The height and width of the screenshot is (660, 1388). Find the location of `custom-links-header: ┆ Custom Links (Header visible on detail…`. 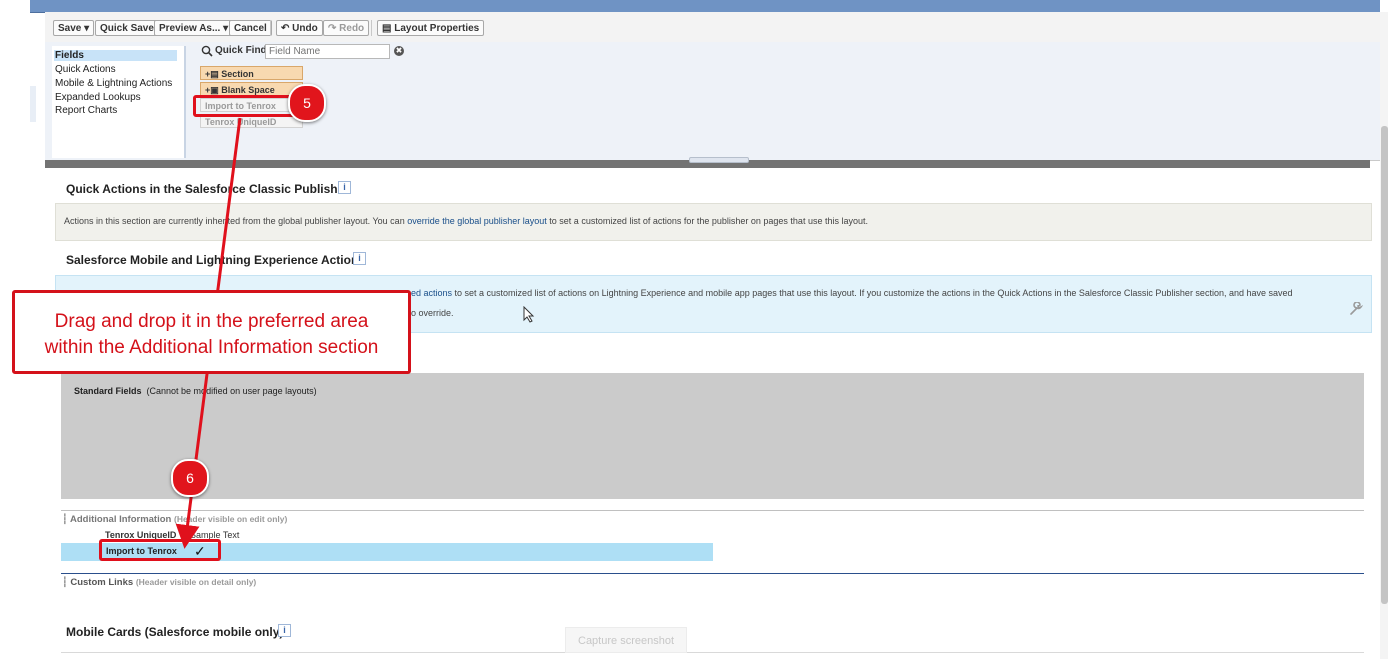

custom-links-header: ┆ Custom Links (Header visible on detail… is located at coordinates (159, 582).